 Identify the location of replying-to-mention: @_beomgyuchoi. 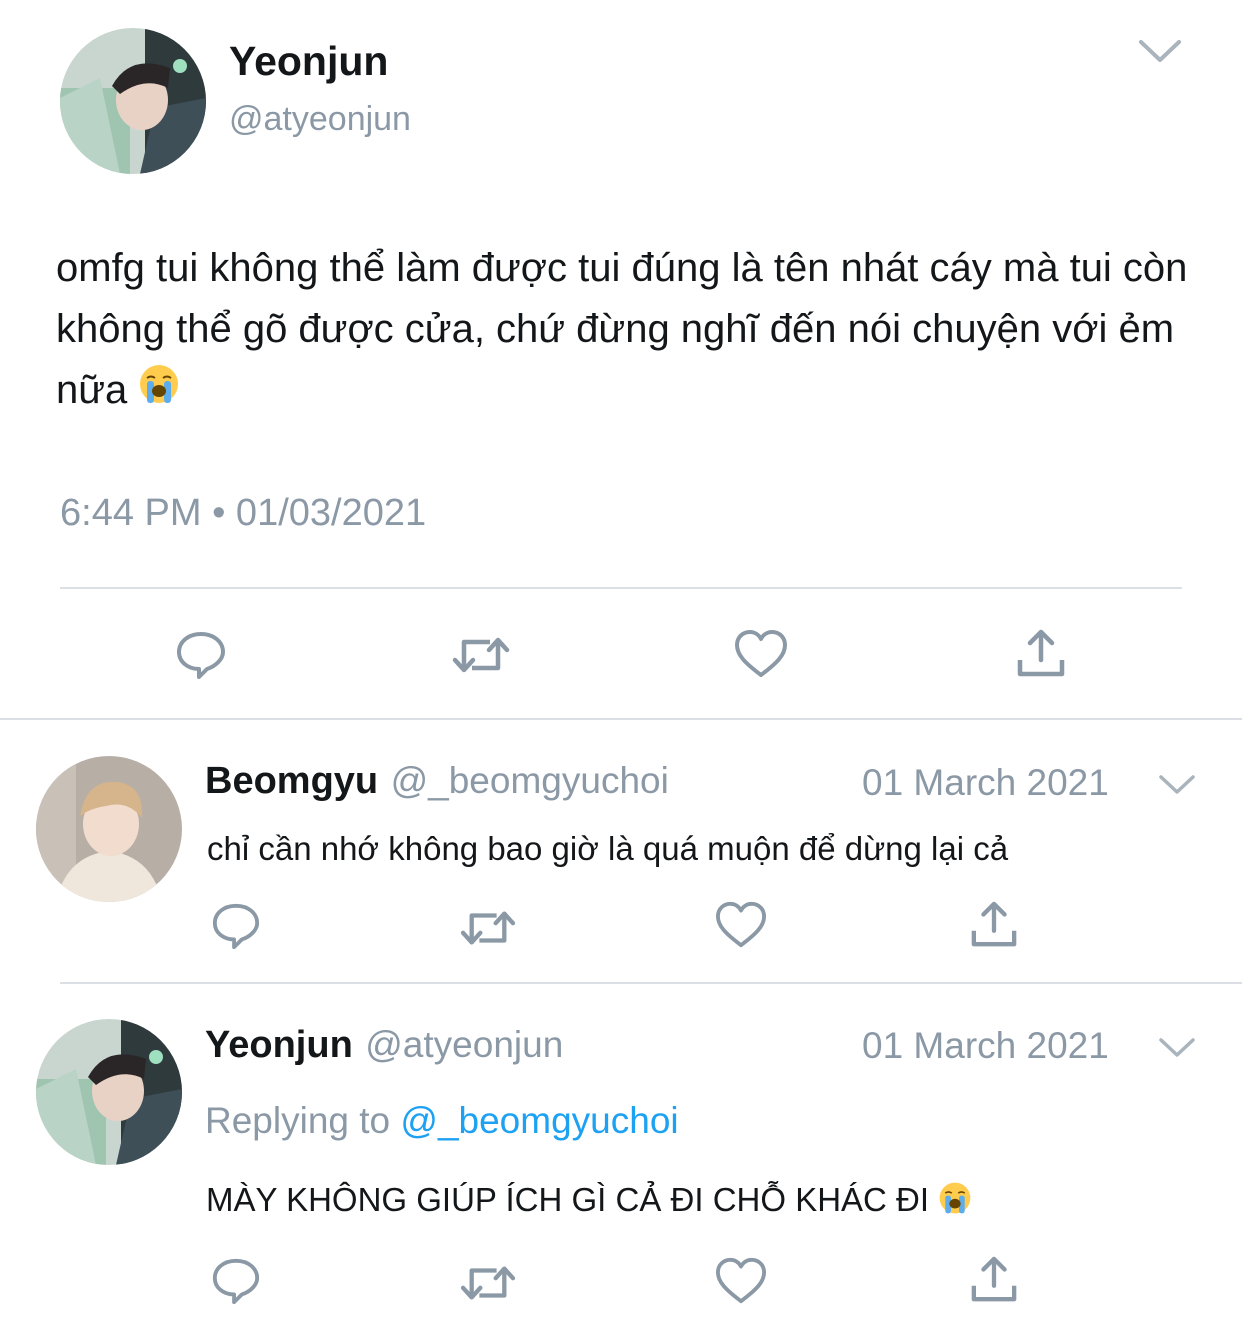
(539, 1120).